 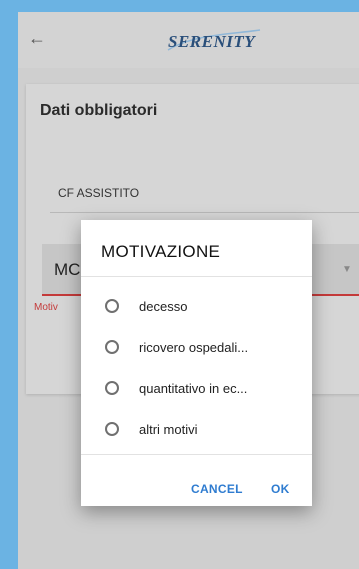 I want to click on option-label: altri motivi, so click(x=168, y=429).